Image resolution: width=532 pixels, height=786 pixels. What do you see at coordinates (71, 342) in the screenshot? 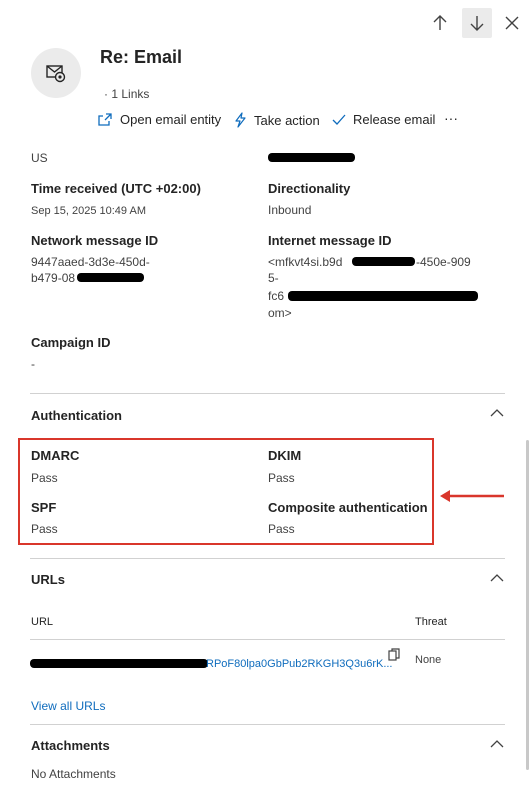
I see `campaign-id-label: Campaign ID` at bounding box center [71, 342].